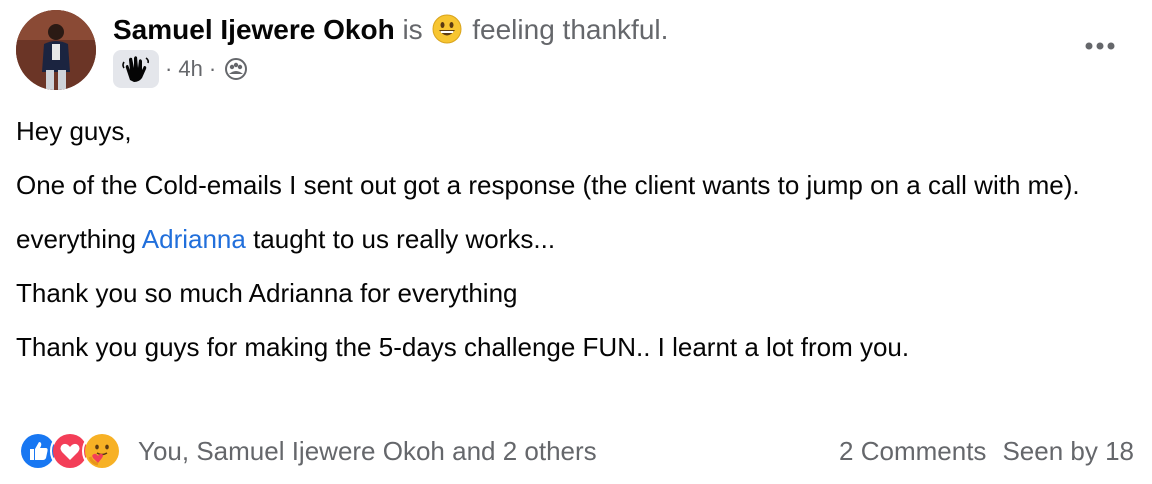 The height and width of the screenshot is (484, 1152). I want to click on waving-hand-icon, so click(136, 69).